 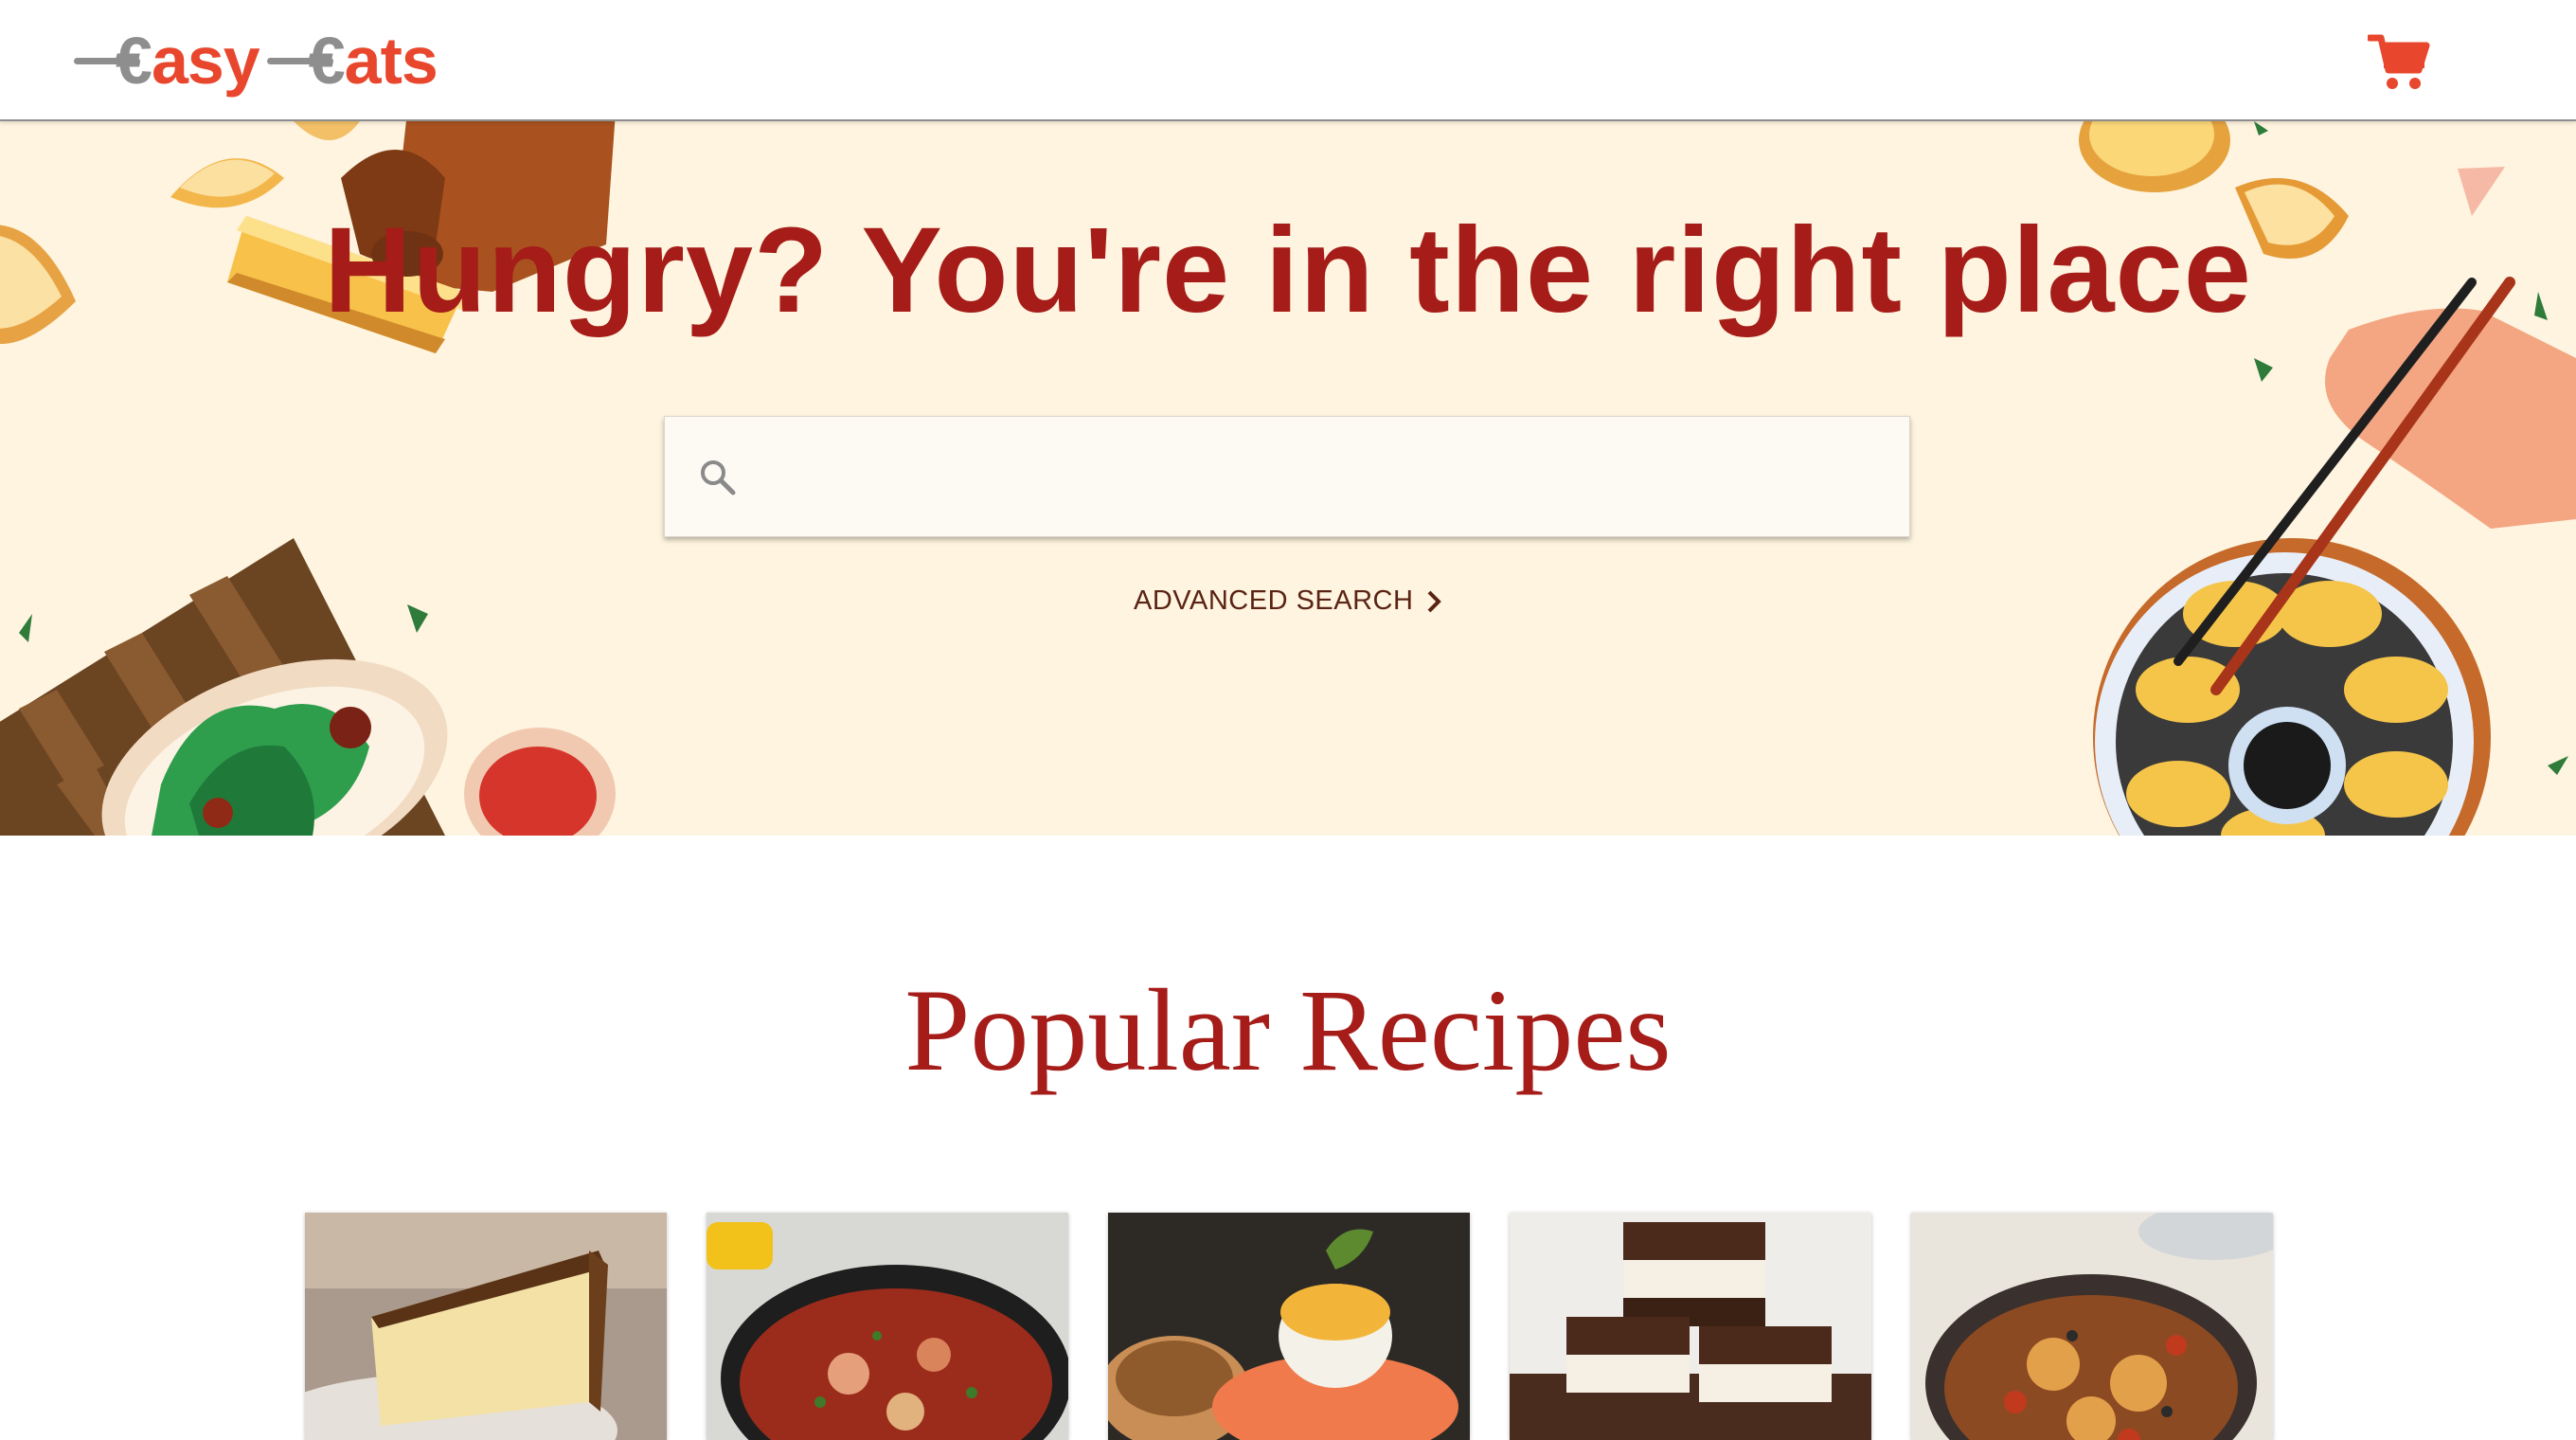 I want to click on shopping-cart-button, so click(x=2398, y=61).